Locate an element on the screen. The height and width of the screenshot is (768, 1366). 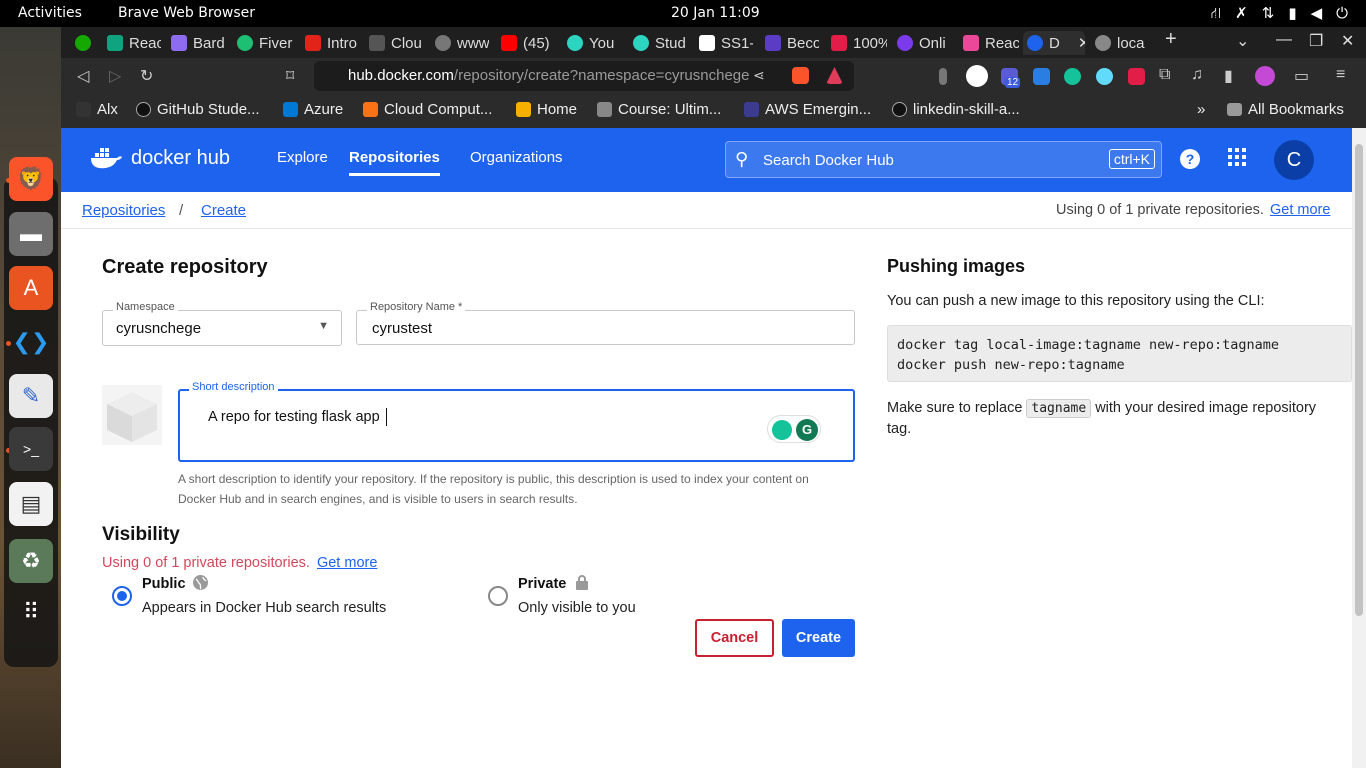
show-apps-icon: ⠿ is located at coordinates (31, 612).